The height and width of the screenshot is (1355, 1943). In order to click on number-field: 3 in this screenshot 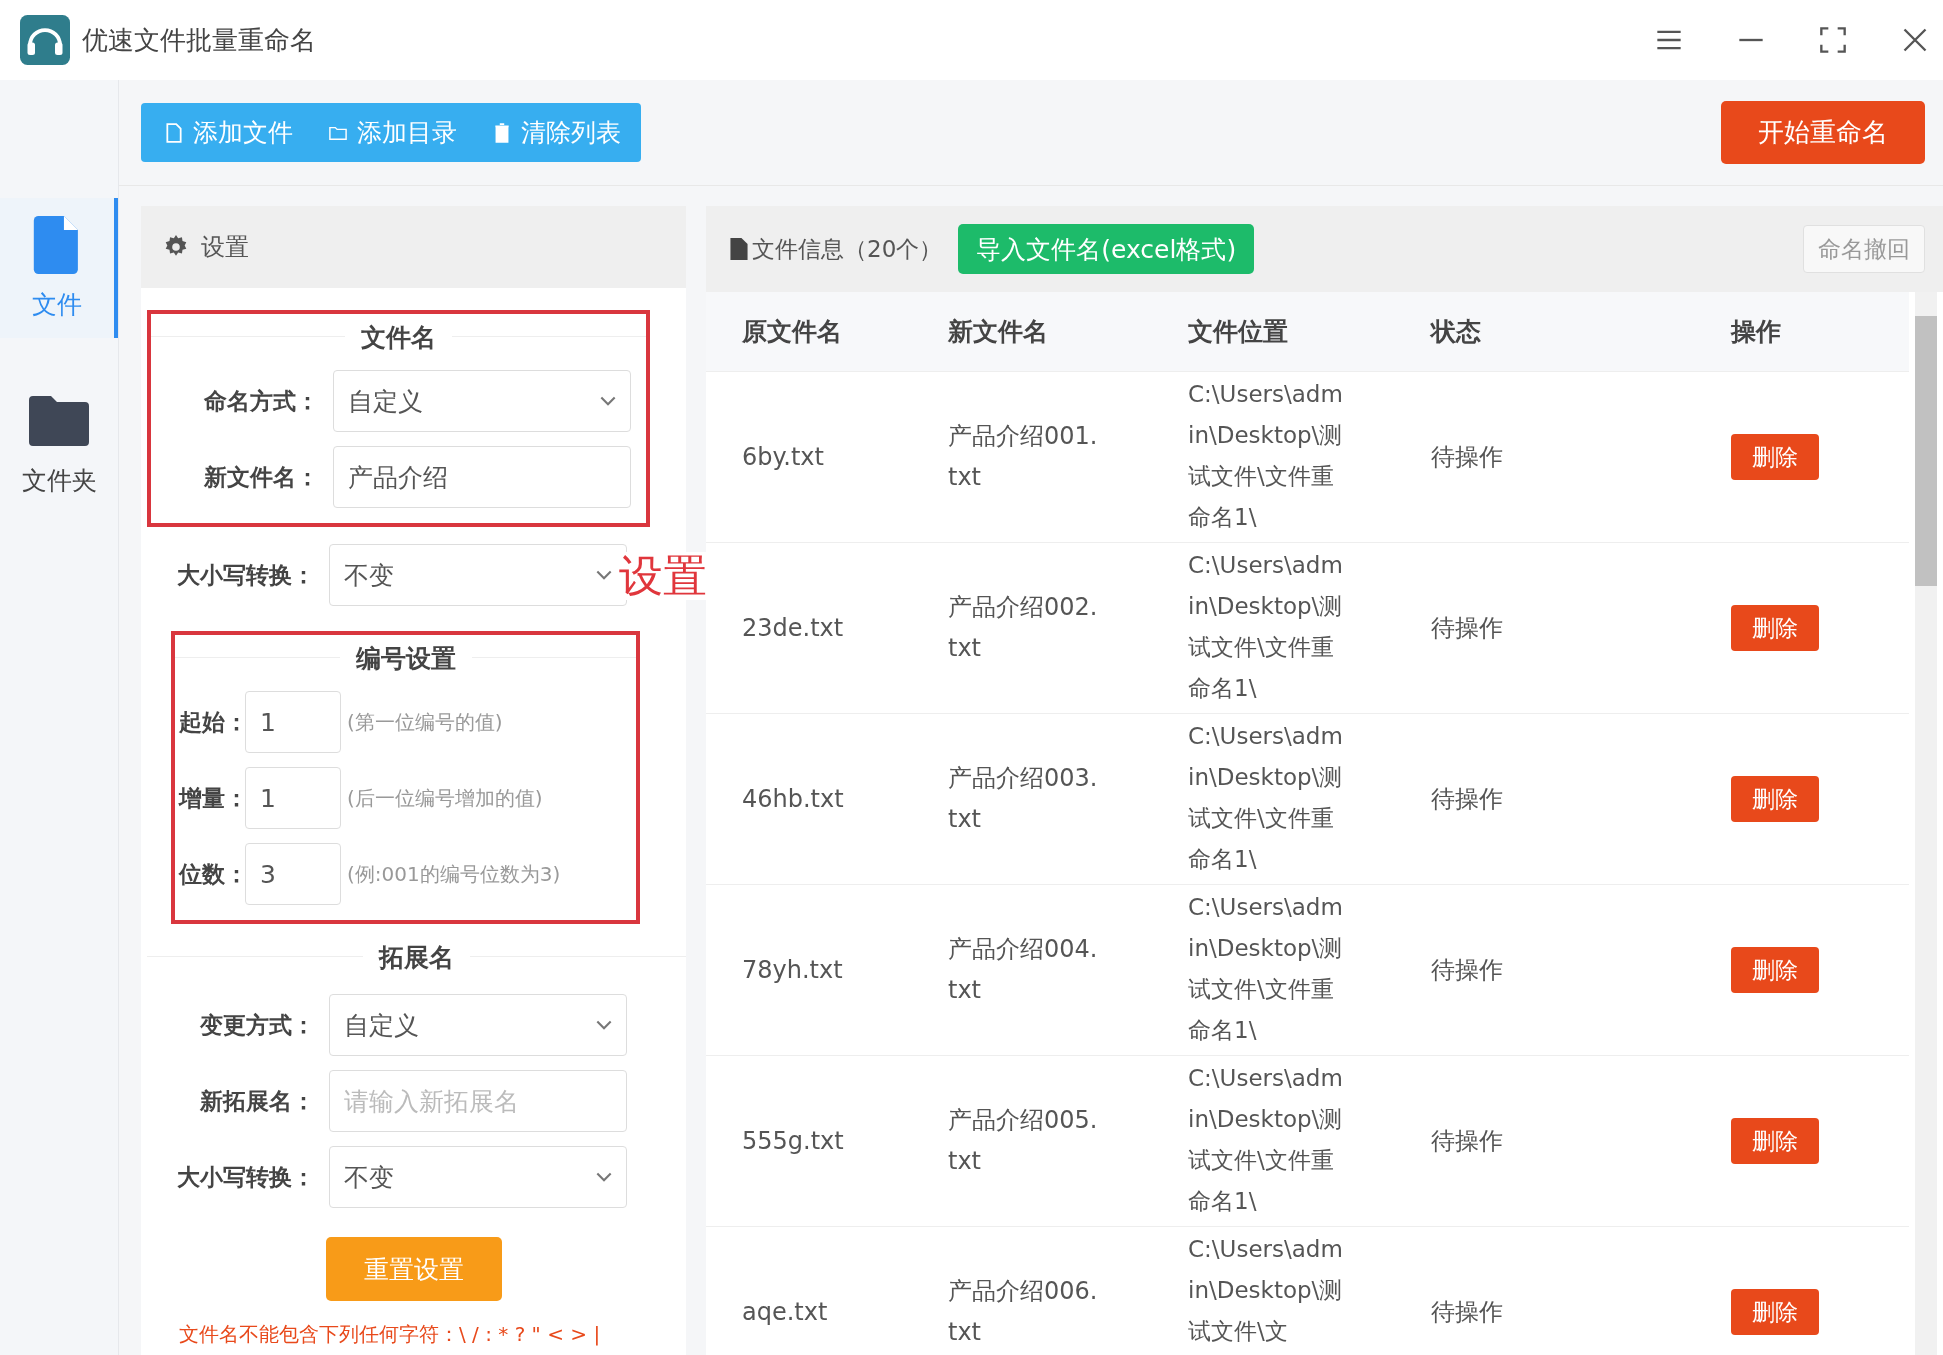, I will do `click(293, 874)`.